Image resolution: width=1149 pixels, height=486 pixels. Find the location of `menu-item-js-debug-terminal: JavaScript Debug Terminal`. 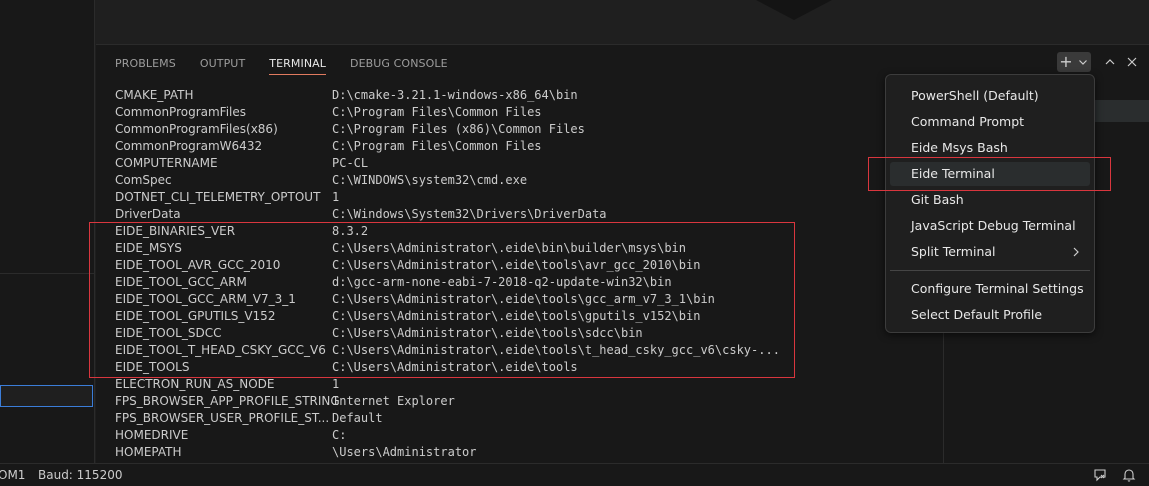

menu-item-js-debug-terminal: JavaScript Debug Terminal is located at coordinates (990, 226).